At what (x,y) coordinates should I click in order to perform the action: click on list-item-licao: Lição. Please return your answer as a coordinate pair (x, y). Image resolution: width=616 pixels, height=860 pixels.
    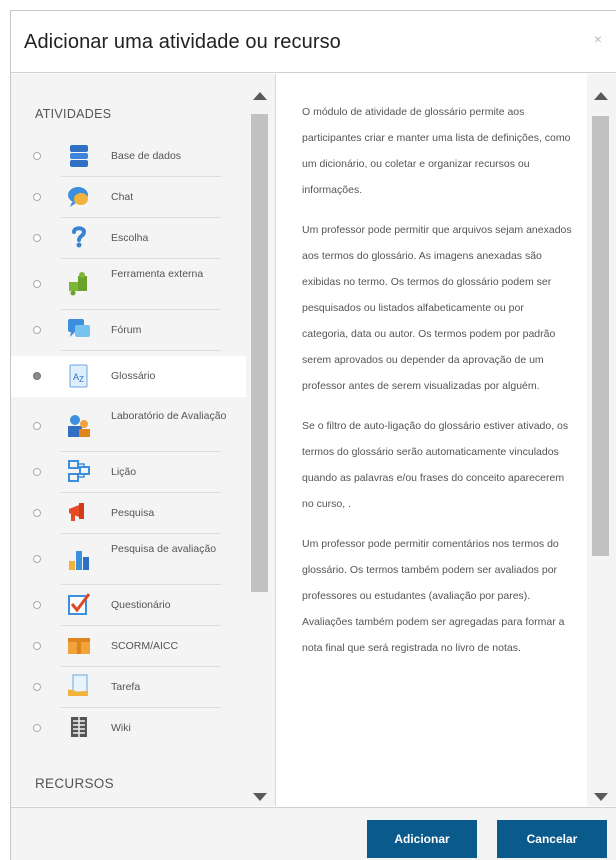
    Looking at the image, I should click on (128, 472).